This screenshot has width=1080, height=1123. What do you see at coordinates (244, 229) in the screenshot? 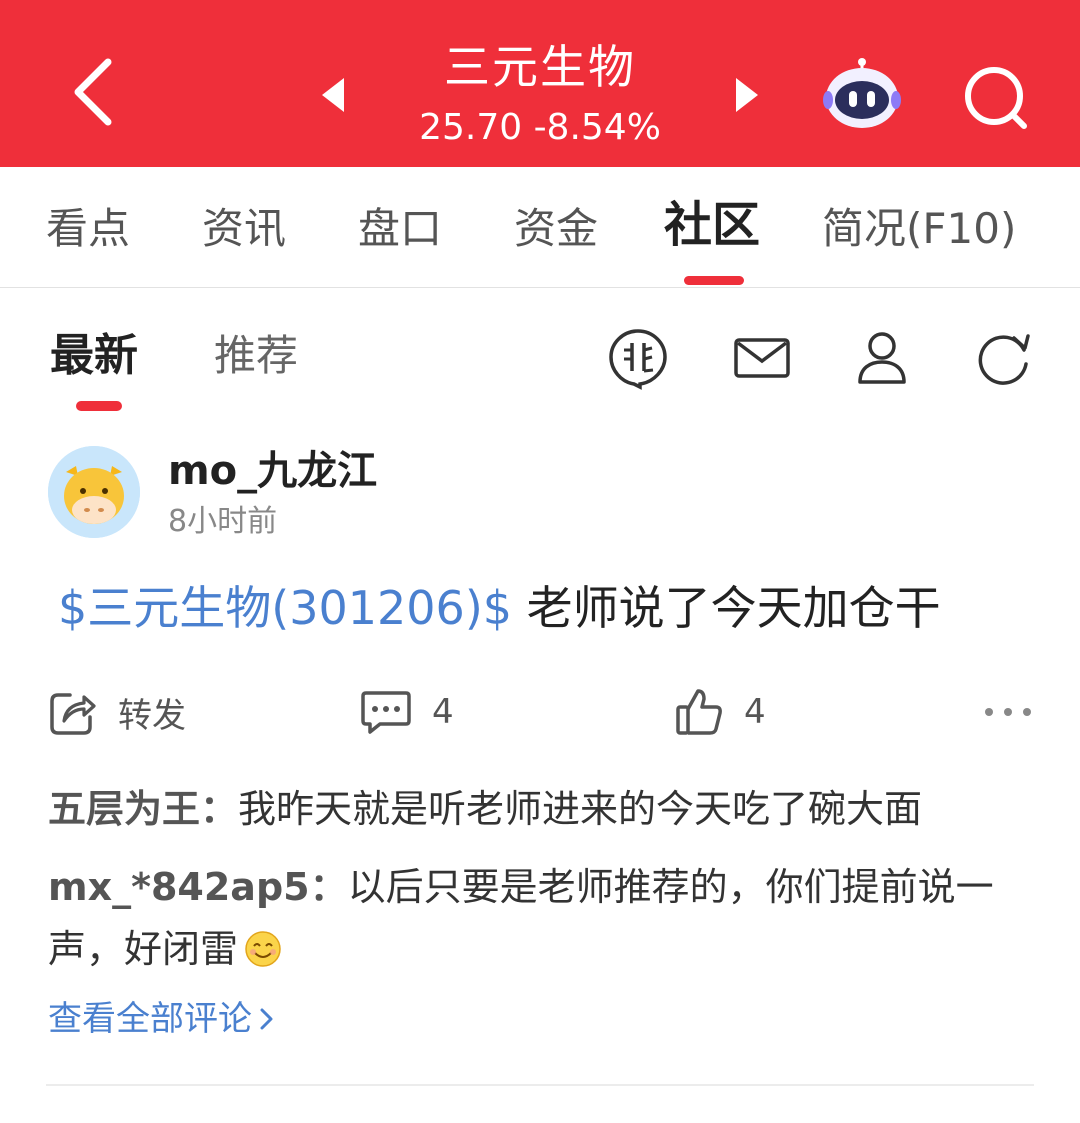
I see `tab-news: 资讯` at bounding box center [244, 229].